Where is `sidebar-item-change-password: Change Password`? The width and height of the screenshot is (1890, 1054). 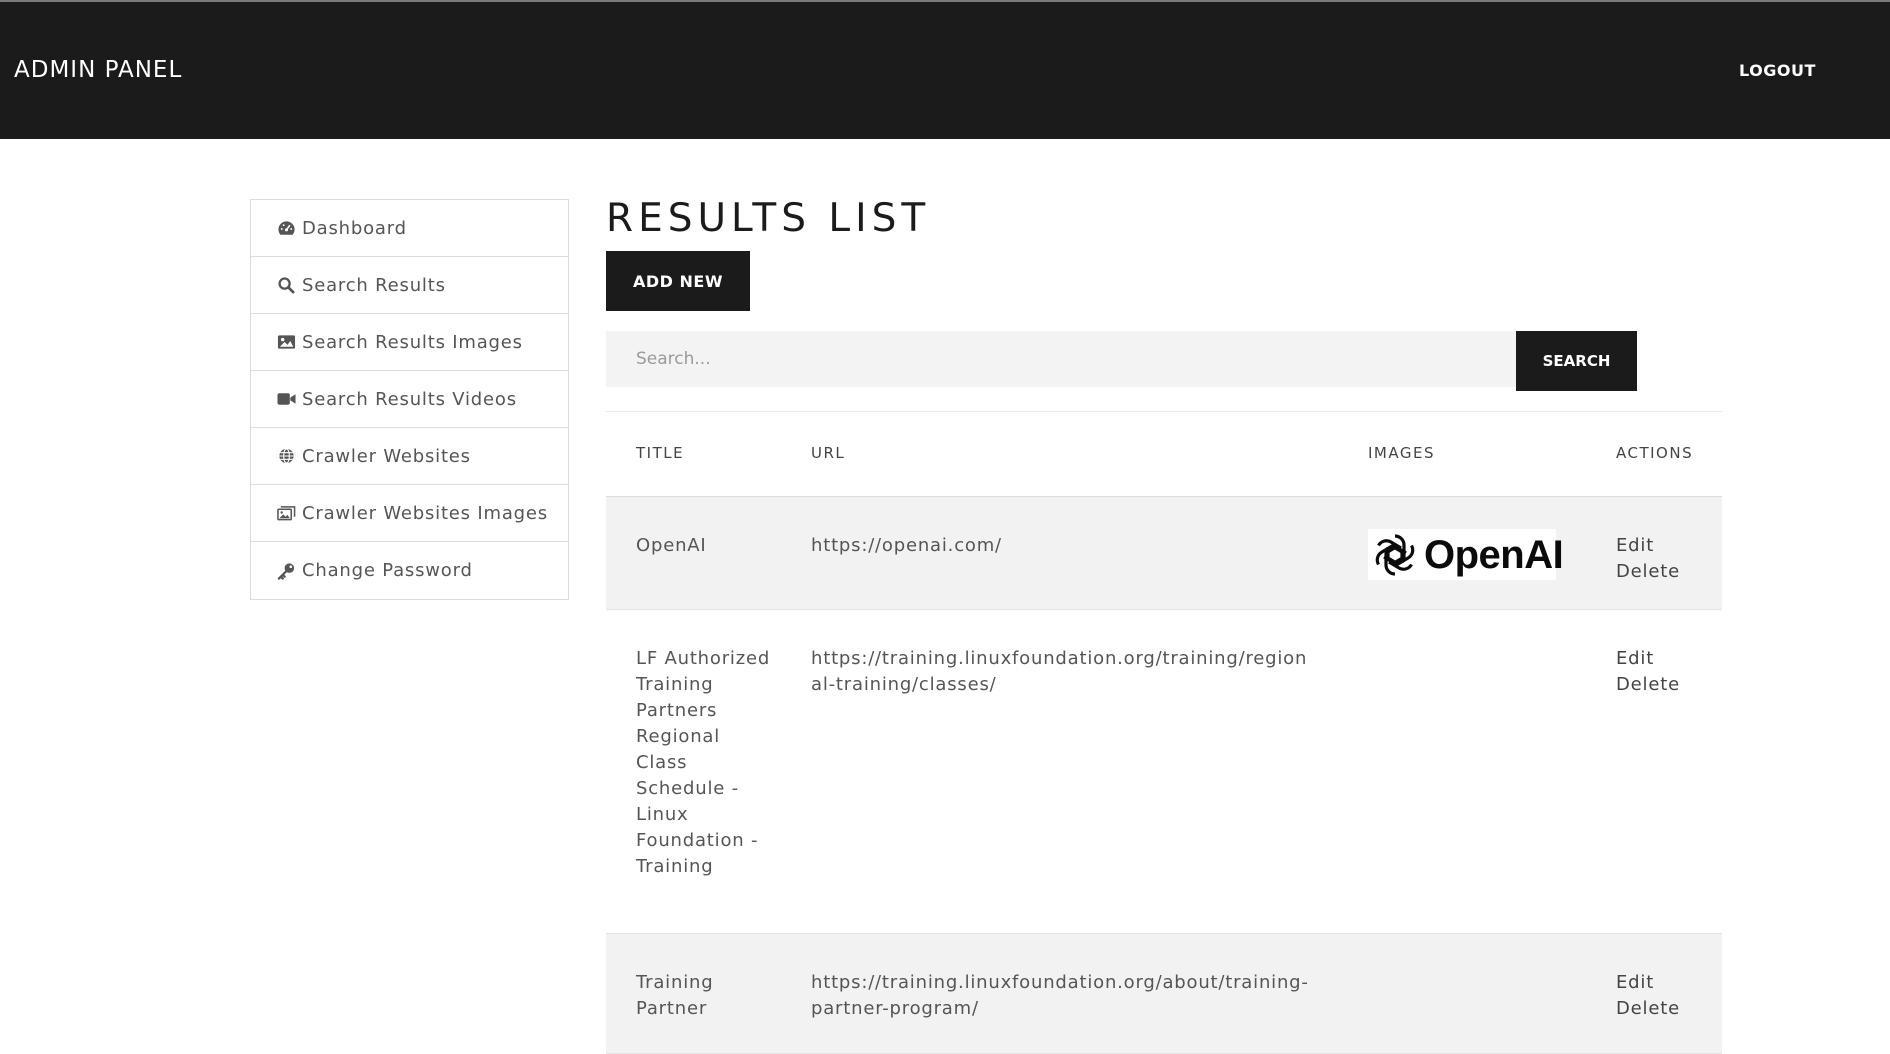
sidebar-item-change-password: Change Password is located at coordinates (409, 570).